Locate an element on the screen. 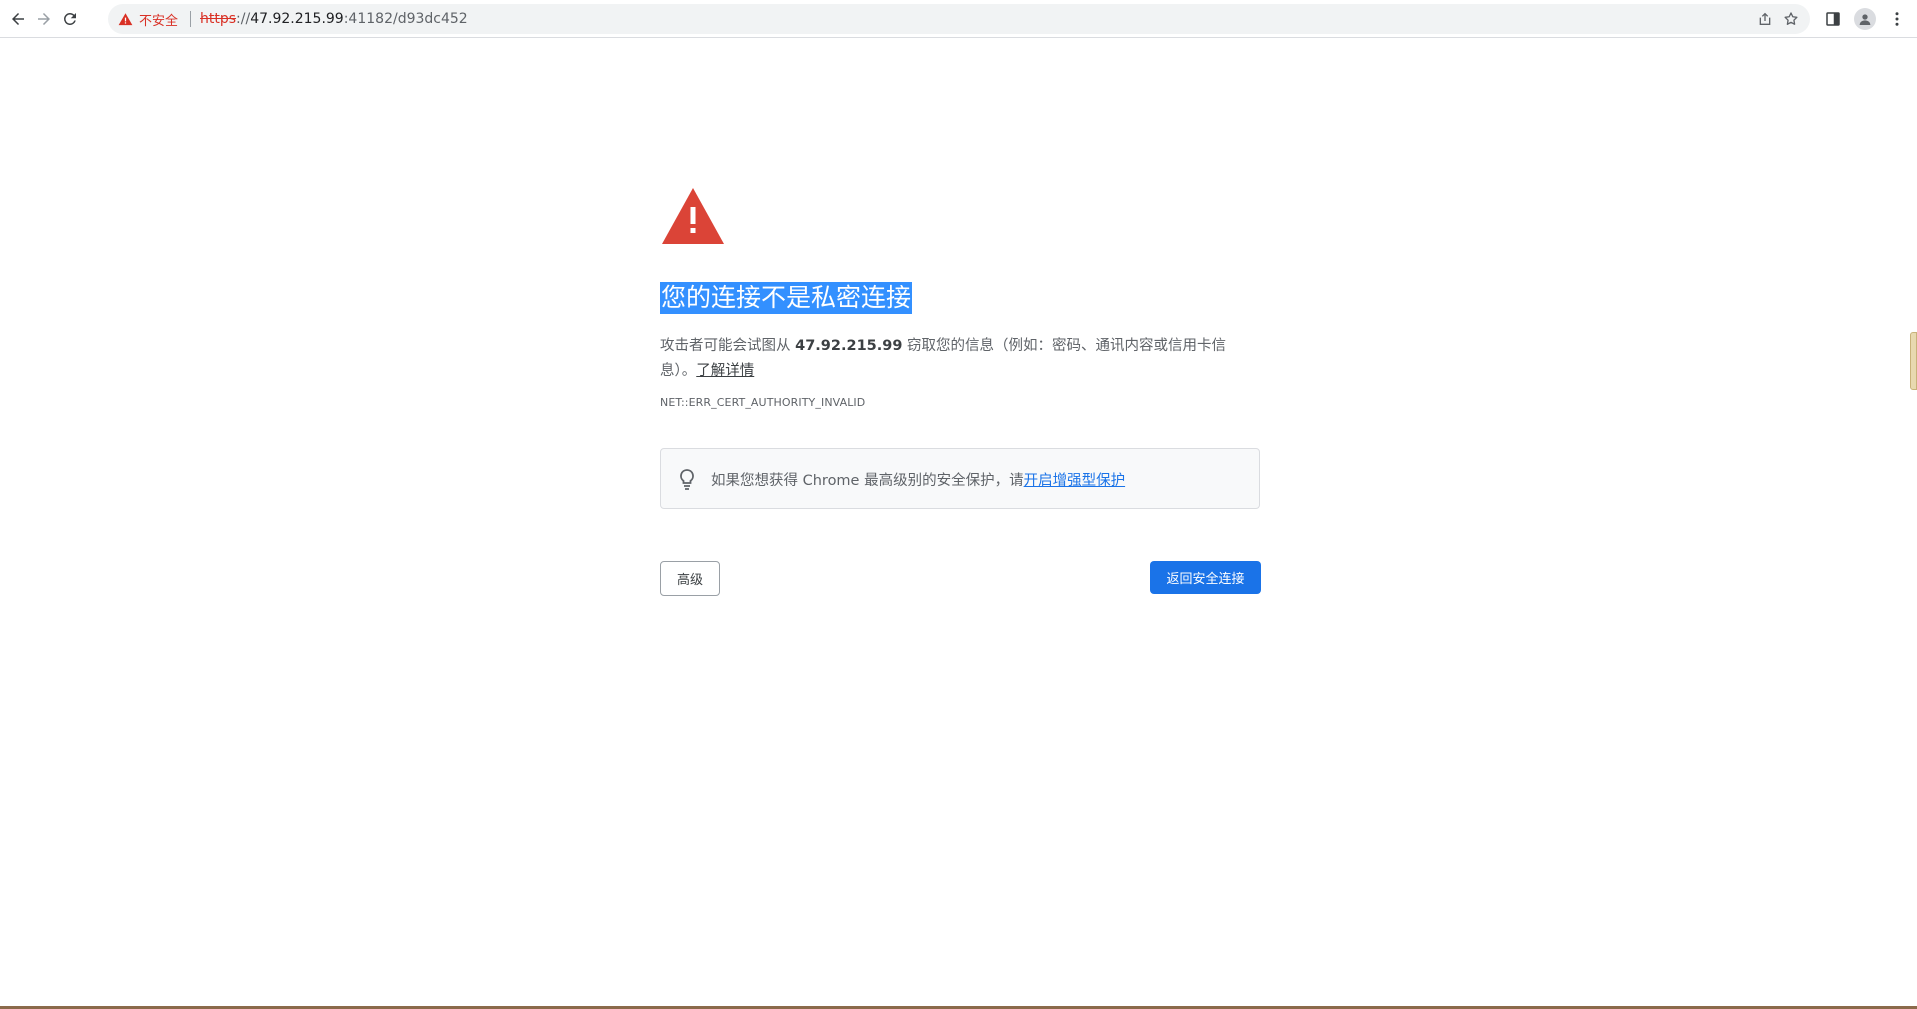 The width and height of the screenshot is (1917, 1009). reload-button is located at coordinates (70, 19).